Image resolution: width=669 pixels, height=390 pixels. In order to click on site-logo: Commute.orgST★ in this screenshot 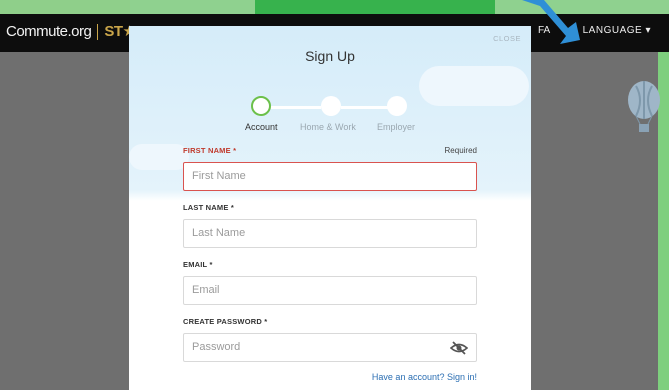, I will do `click(71, 31)`.